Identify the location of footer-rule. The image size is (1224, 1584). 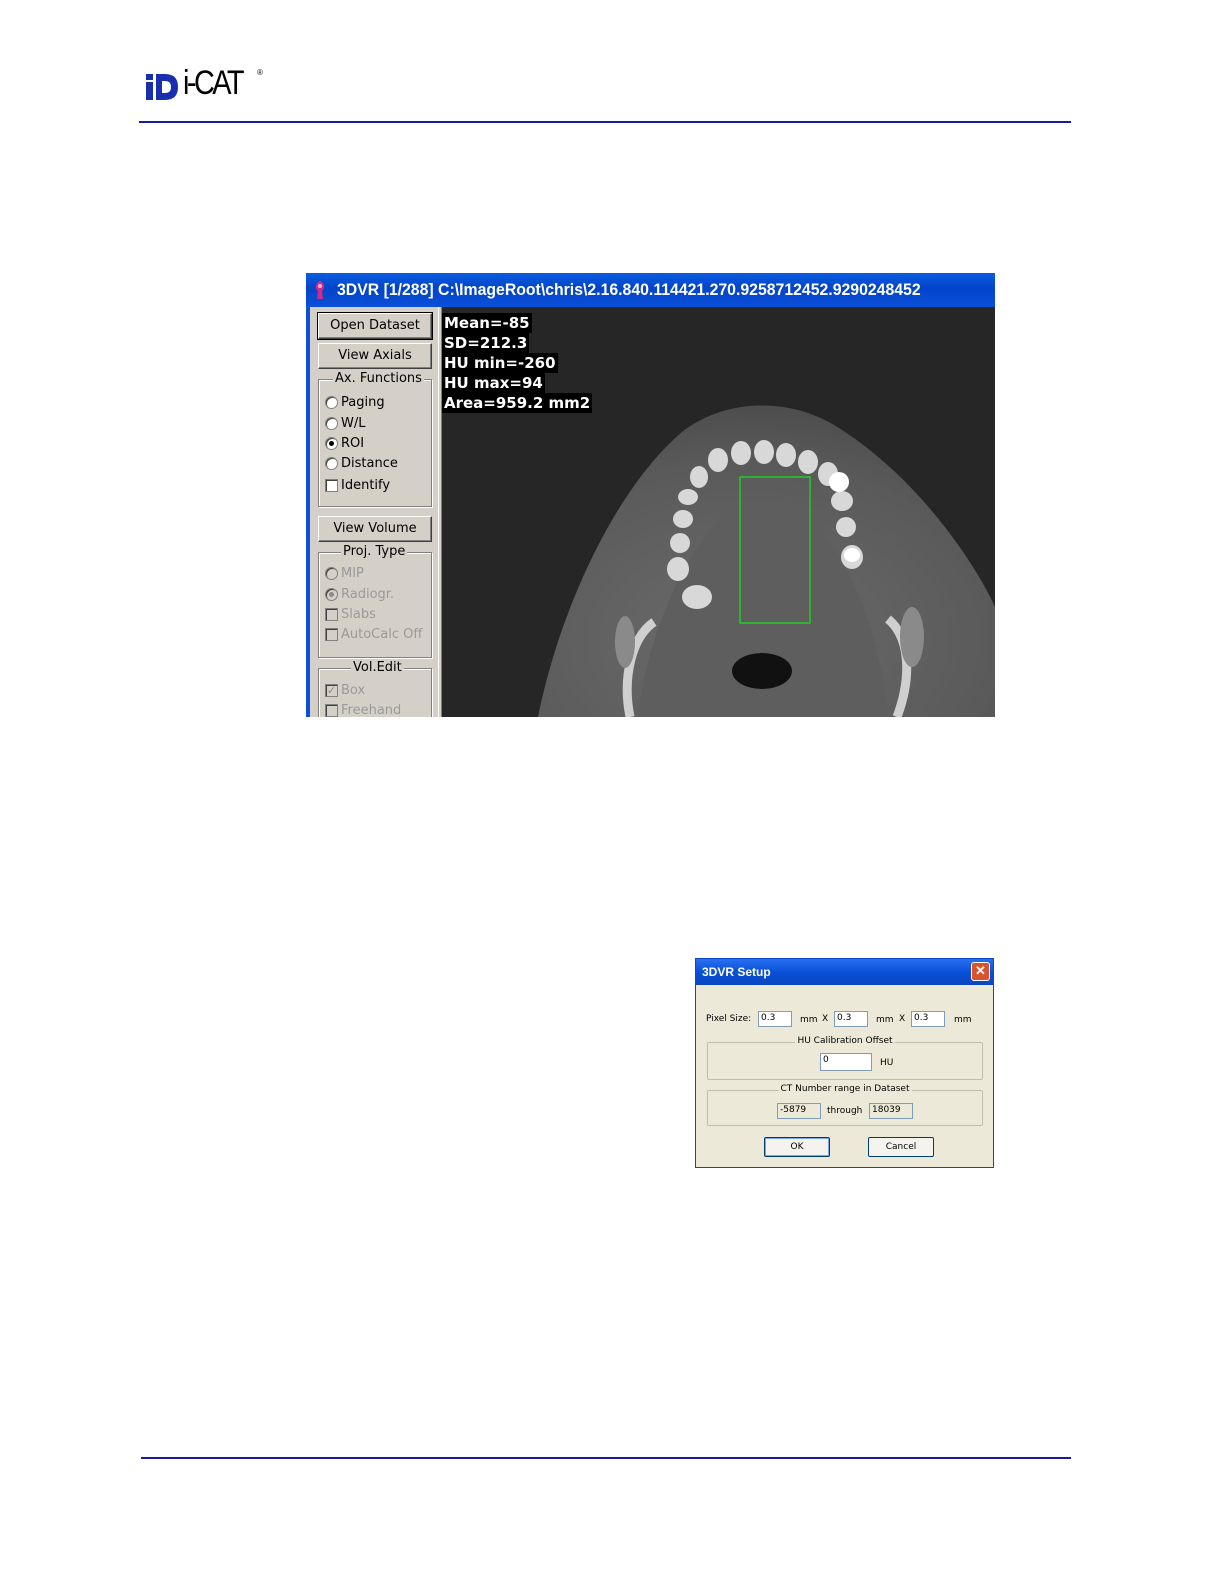
(606, 1458).